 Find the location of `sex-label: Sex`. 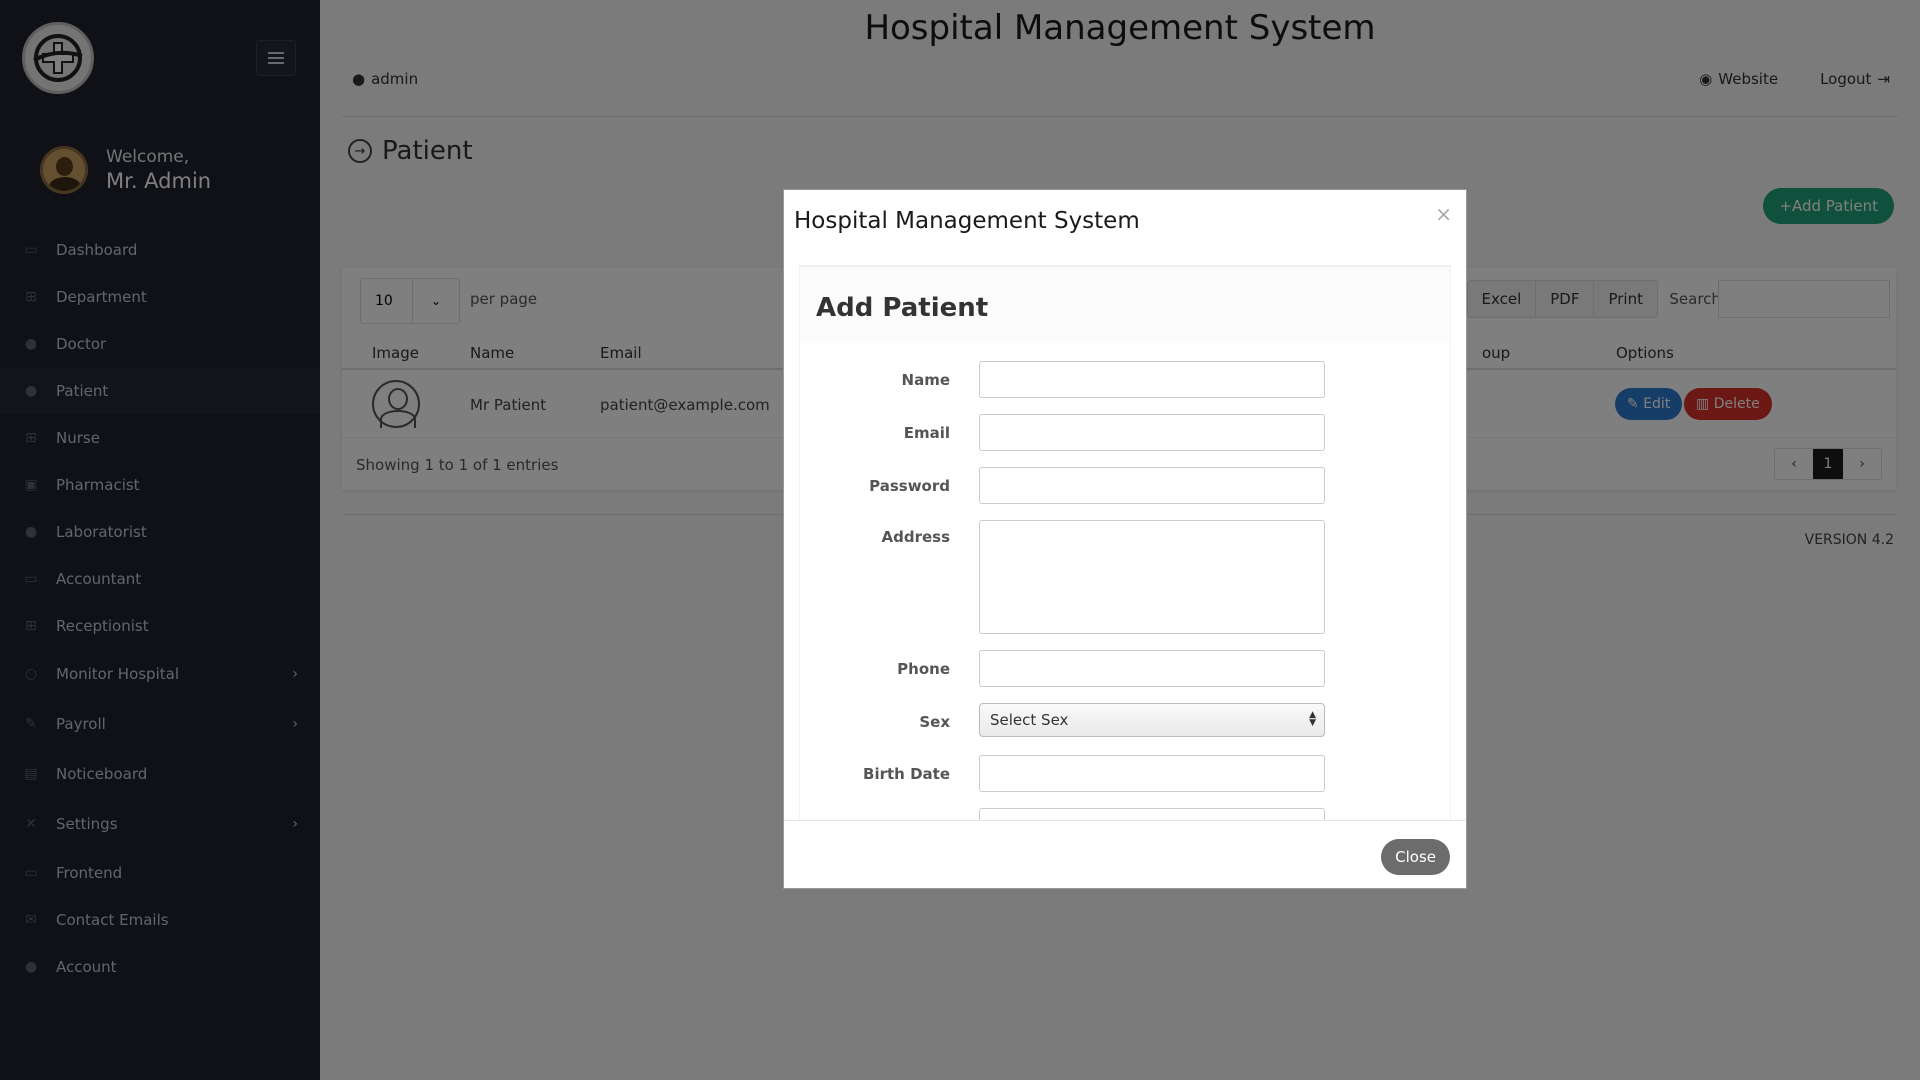

sex-label: Sex is located at coordinates (934, 722).